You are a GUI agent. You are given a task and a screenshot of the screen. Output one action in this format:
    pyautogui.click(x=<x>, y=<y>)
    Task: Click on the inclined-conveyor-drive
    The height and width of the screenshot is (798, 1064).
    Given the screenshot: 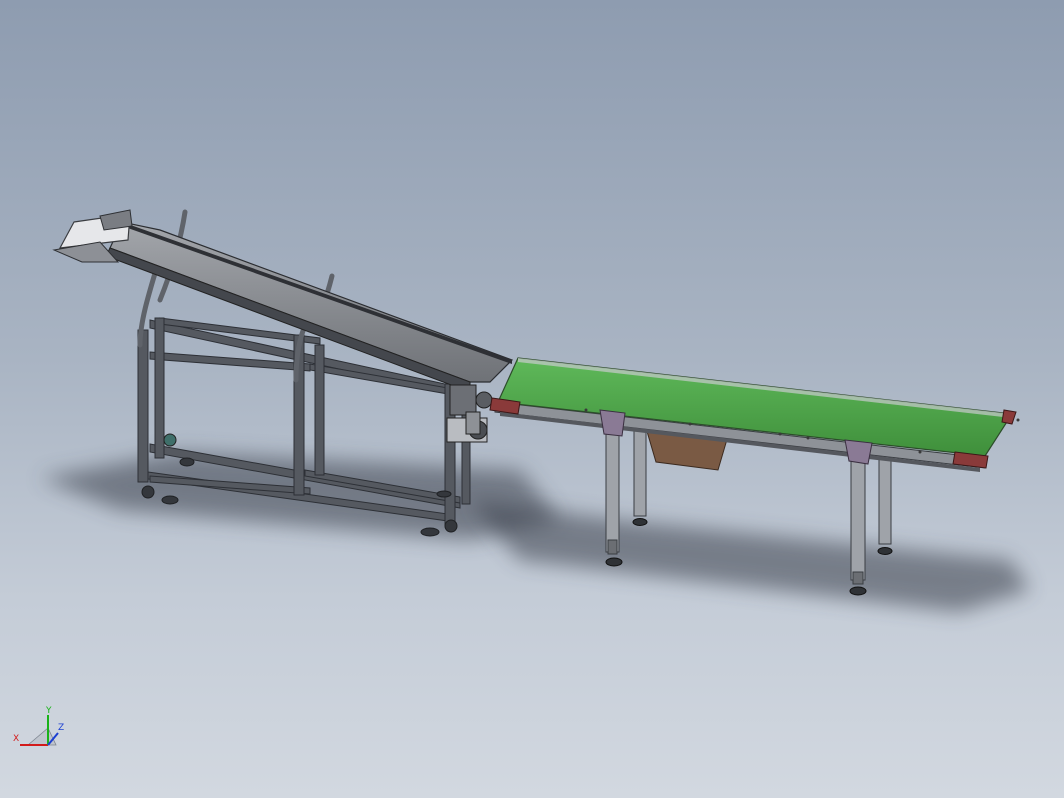 What is the action you would take?
    pyautogui.click(x=469, y=413)
    